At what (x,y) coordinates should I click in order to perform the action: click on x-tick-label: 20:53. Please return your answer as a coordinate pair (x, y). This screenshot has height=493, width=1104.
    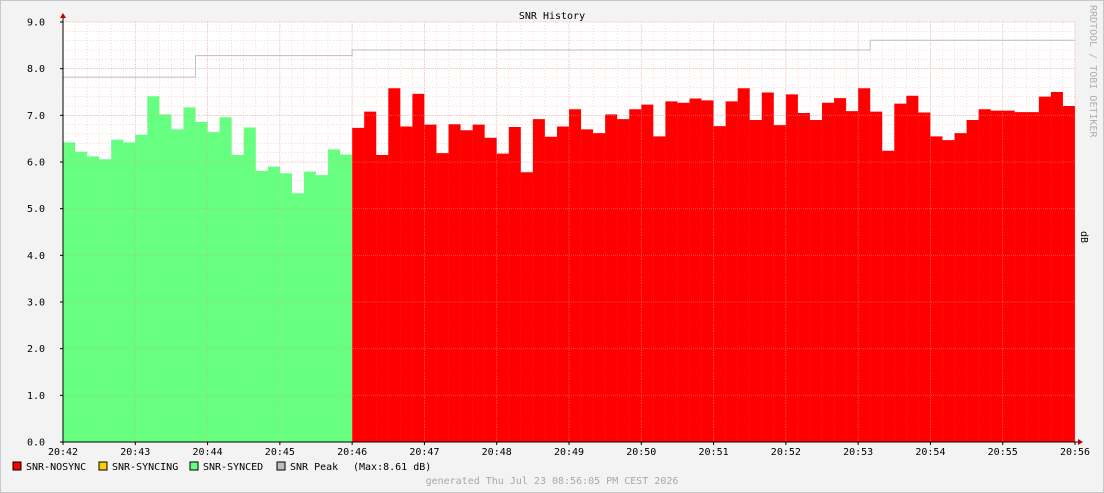
    Looking at the image, I should click on (858, 452).